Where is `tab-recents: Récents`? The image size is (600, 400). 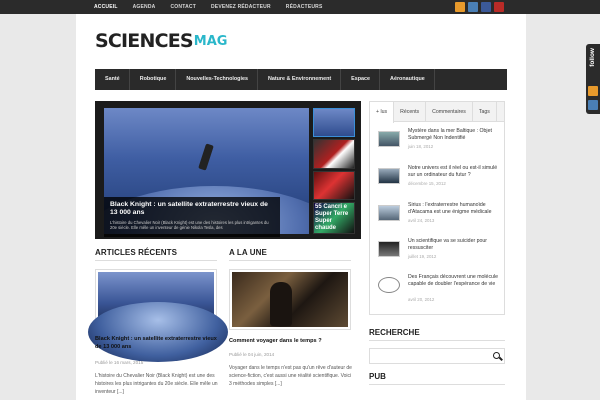 tab-recents: Récents is located at coordinates (410, 112).